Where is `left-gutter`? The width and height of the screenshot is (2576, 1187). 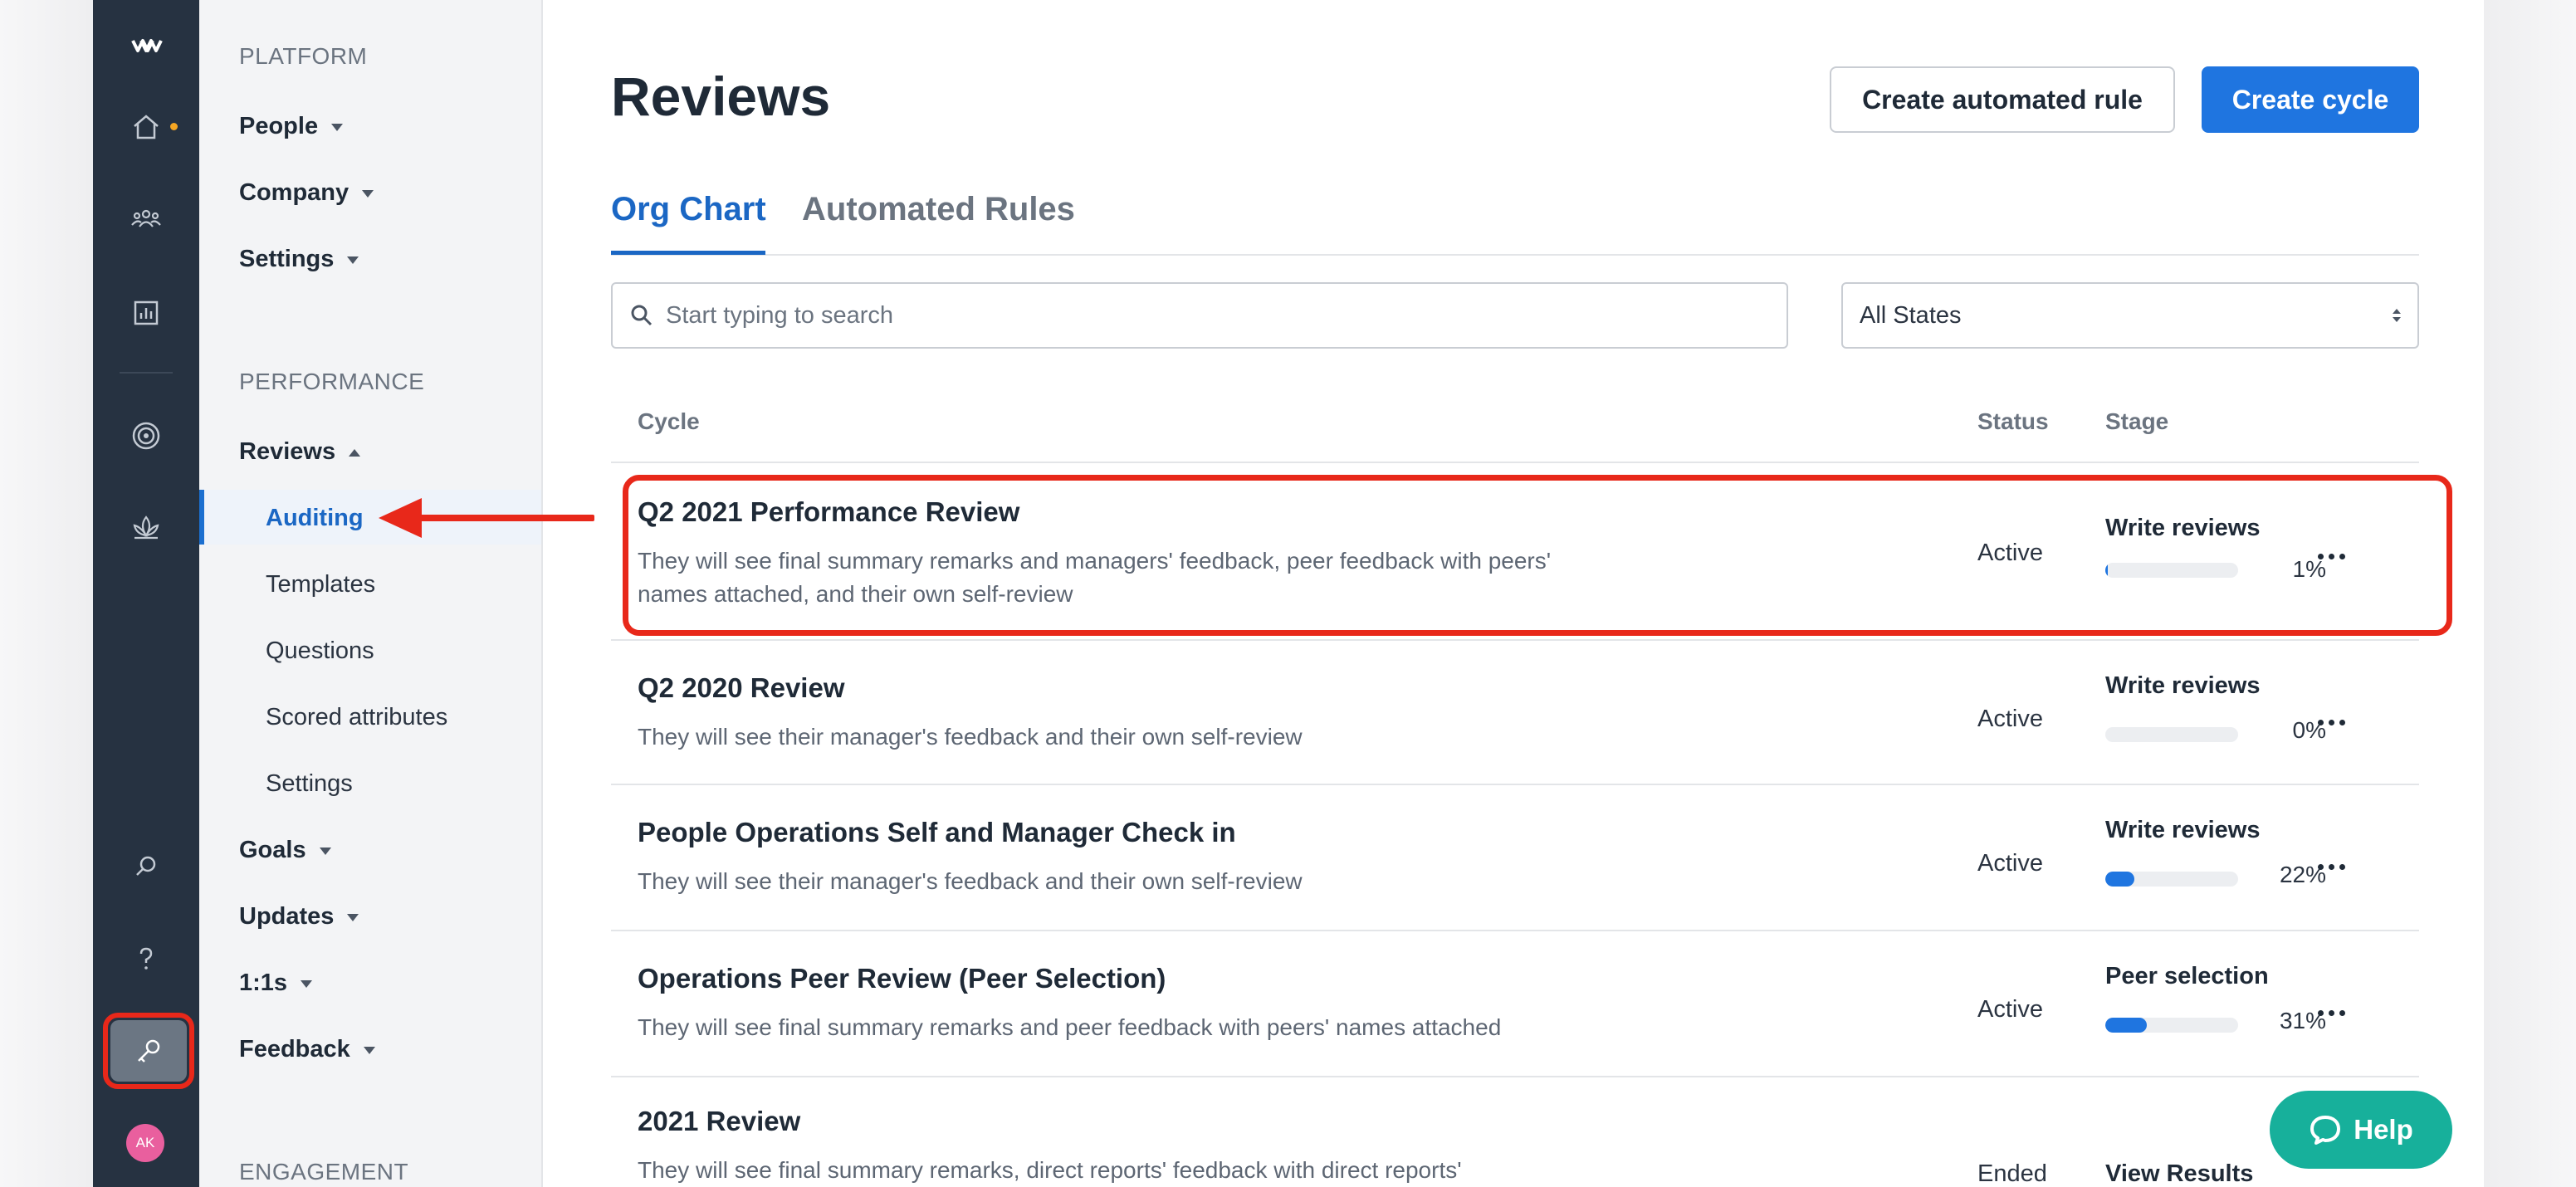 left-gutter is located at coordinates (46, 593).